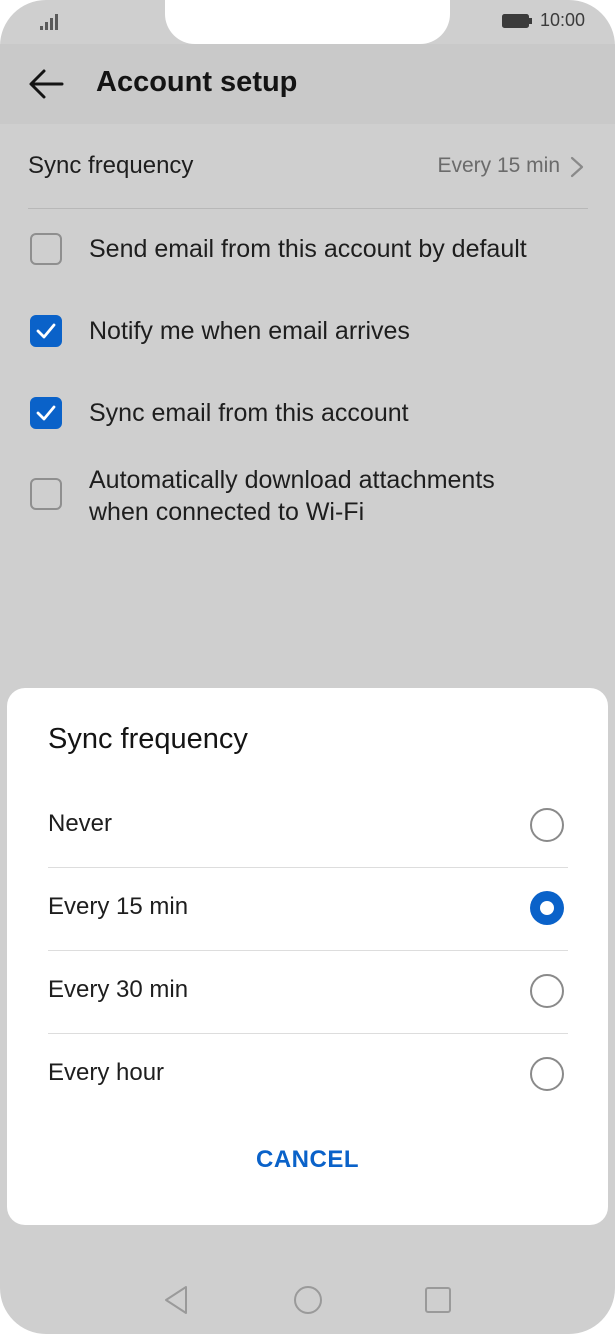 This screenshot has height=1334, width=615. What do you see at coordinates (176, 1300) in the screenshot?
I see `triangle-back-icon` at bounding box center [176, 1300].